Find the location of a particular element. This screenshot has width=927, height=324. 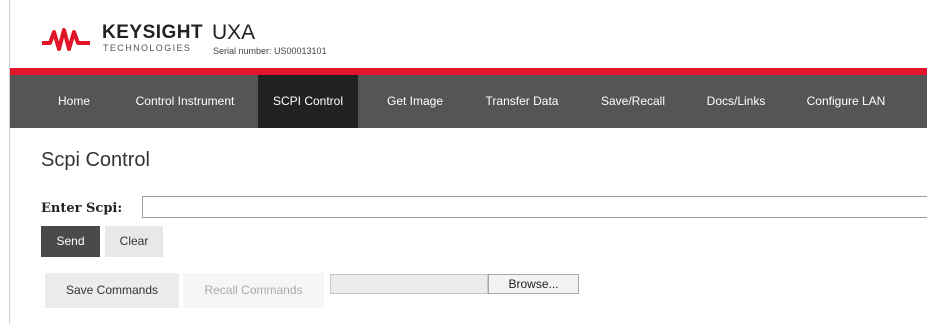

save-commands-button: Save Commands is located at coordinates (112, 290).